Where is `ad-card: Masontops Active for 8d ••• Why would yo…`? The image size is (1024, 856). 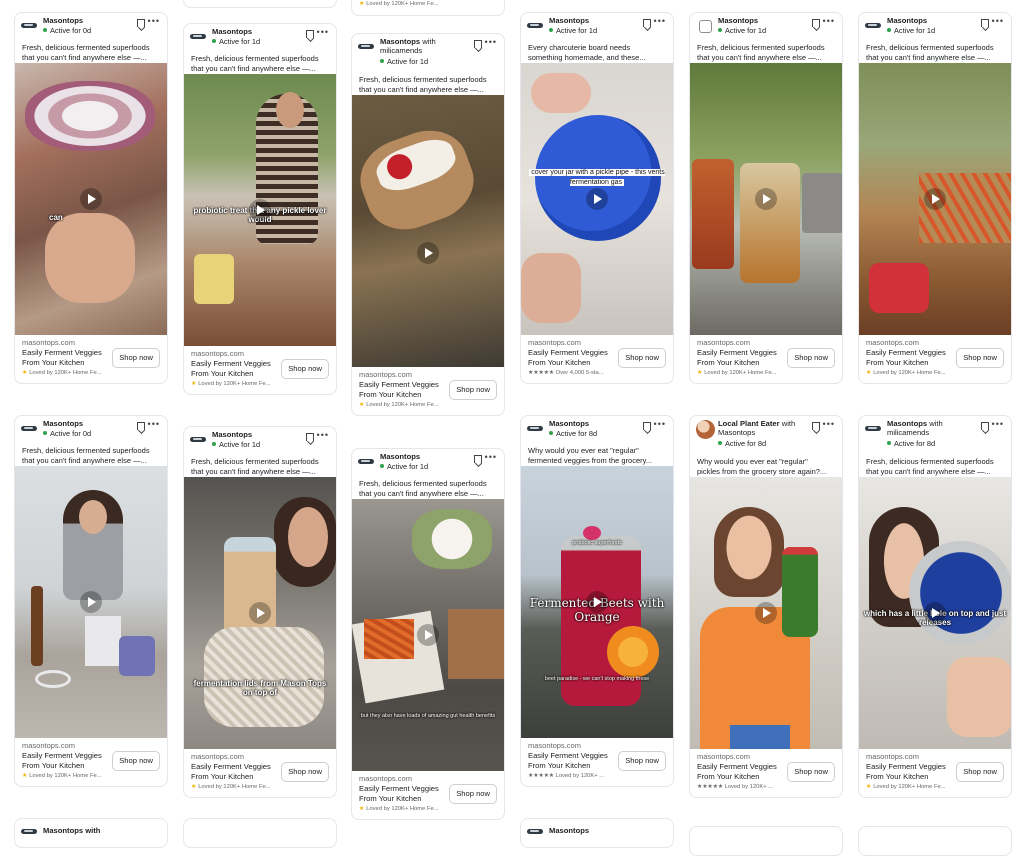
ad-card: Masontops Active for 8d ••• Why would yo… is located at coordinates (597, 601).